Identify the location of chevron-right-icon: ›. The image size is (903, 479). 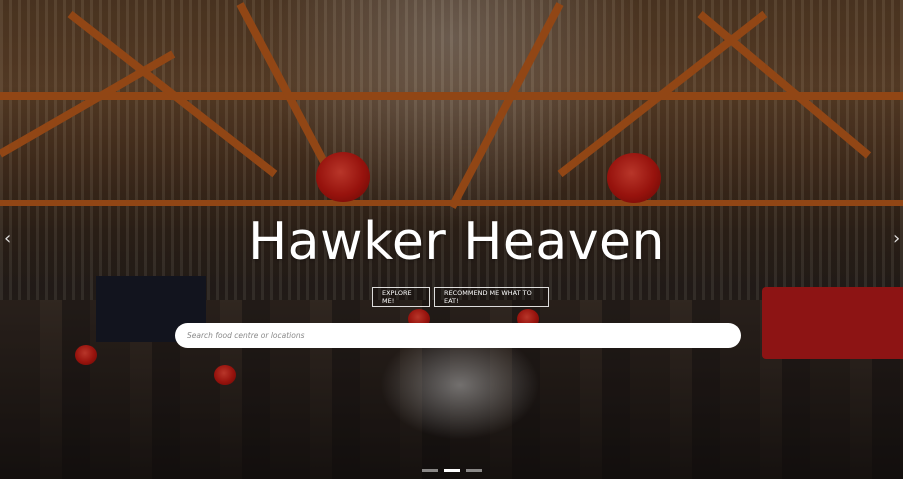
(896, 238).